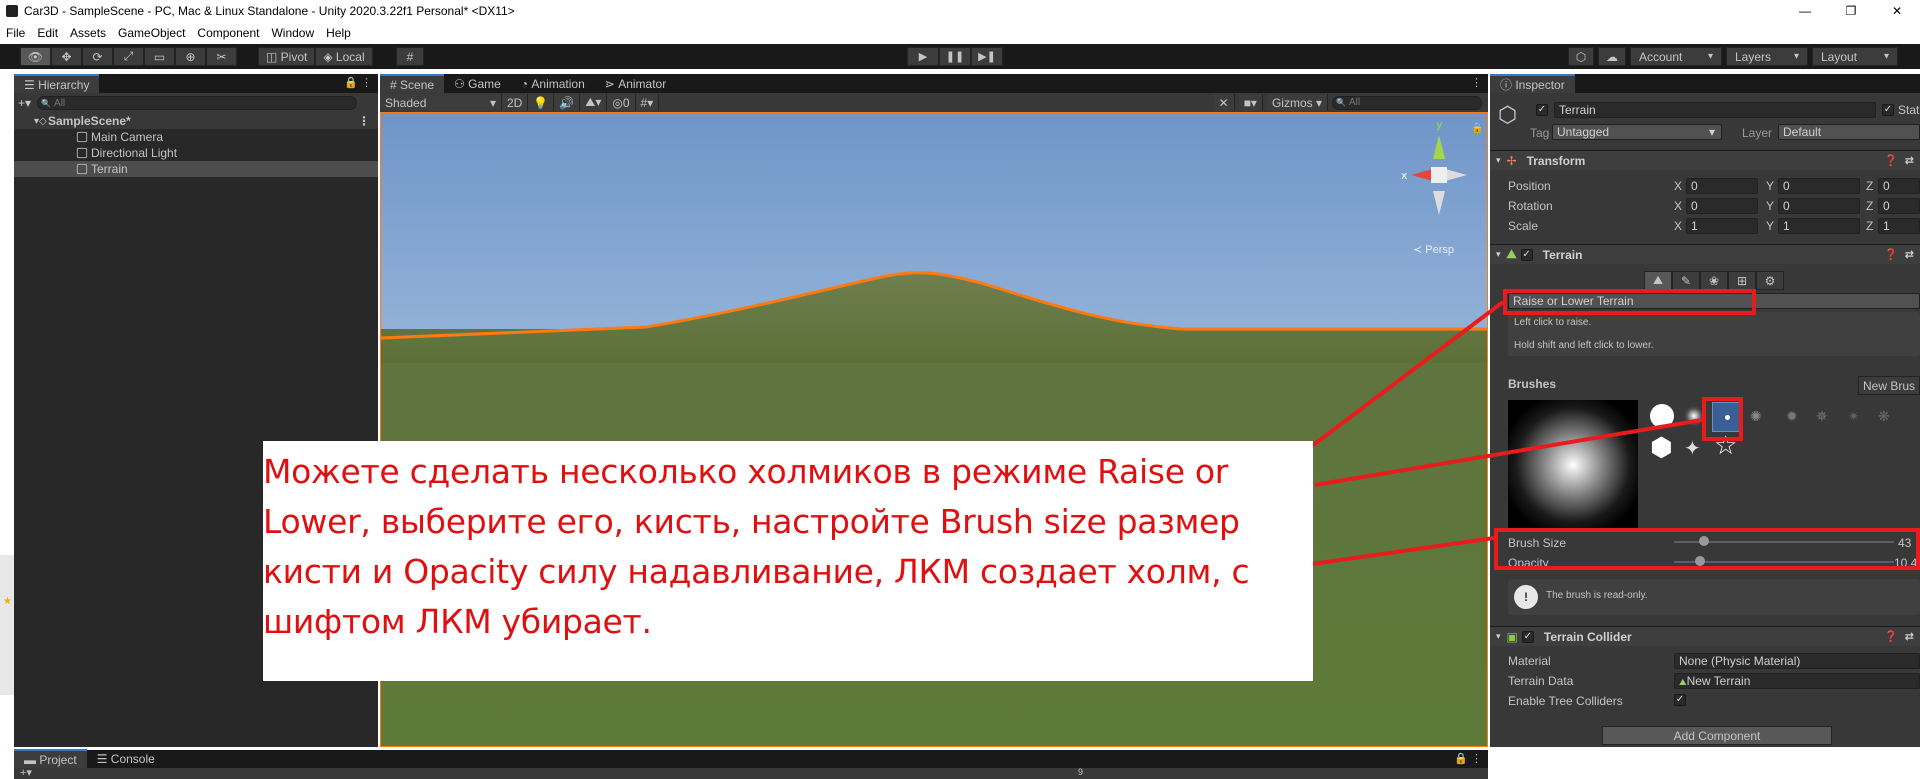 Image resolution: width=1920 pixels, height=779 pixels. I want to click on background-window-edge: ★, so click(7, 625).